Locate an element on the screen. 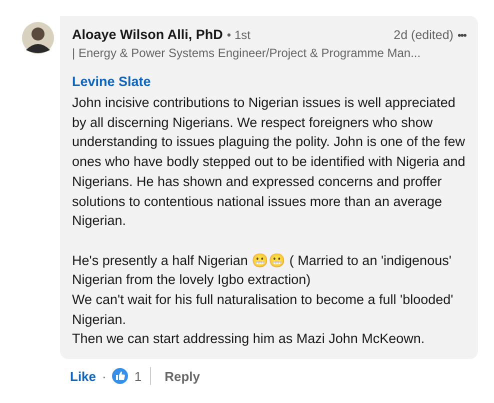 This screenshot has width=494, height=403. reaction-count: 1 is located at coordinates (138, 376).